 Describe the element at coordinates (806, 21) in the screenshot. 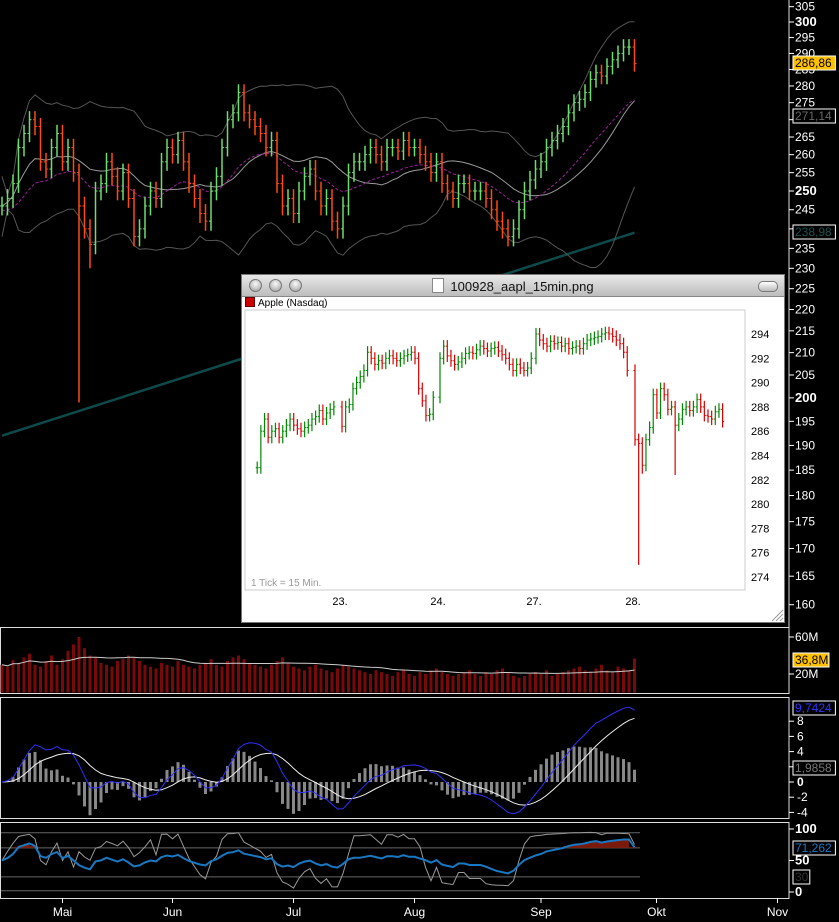

I see `price-tick-label: 300` at that location.